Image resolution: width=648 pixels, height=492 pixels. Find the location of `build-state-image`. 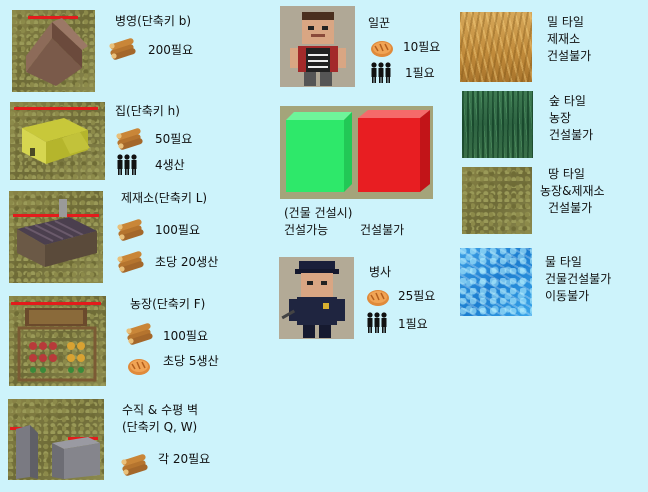

build-state-image is located at coordinates (356, 152).